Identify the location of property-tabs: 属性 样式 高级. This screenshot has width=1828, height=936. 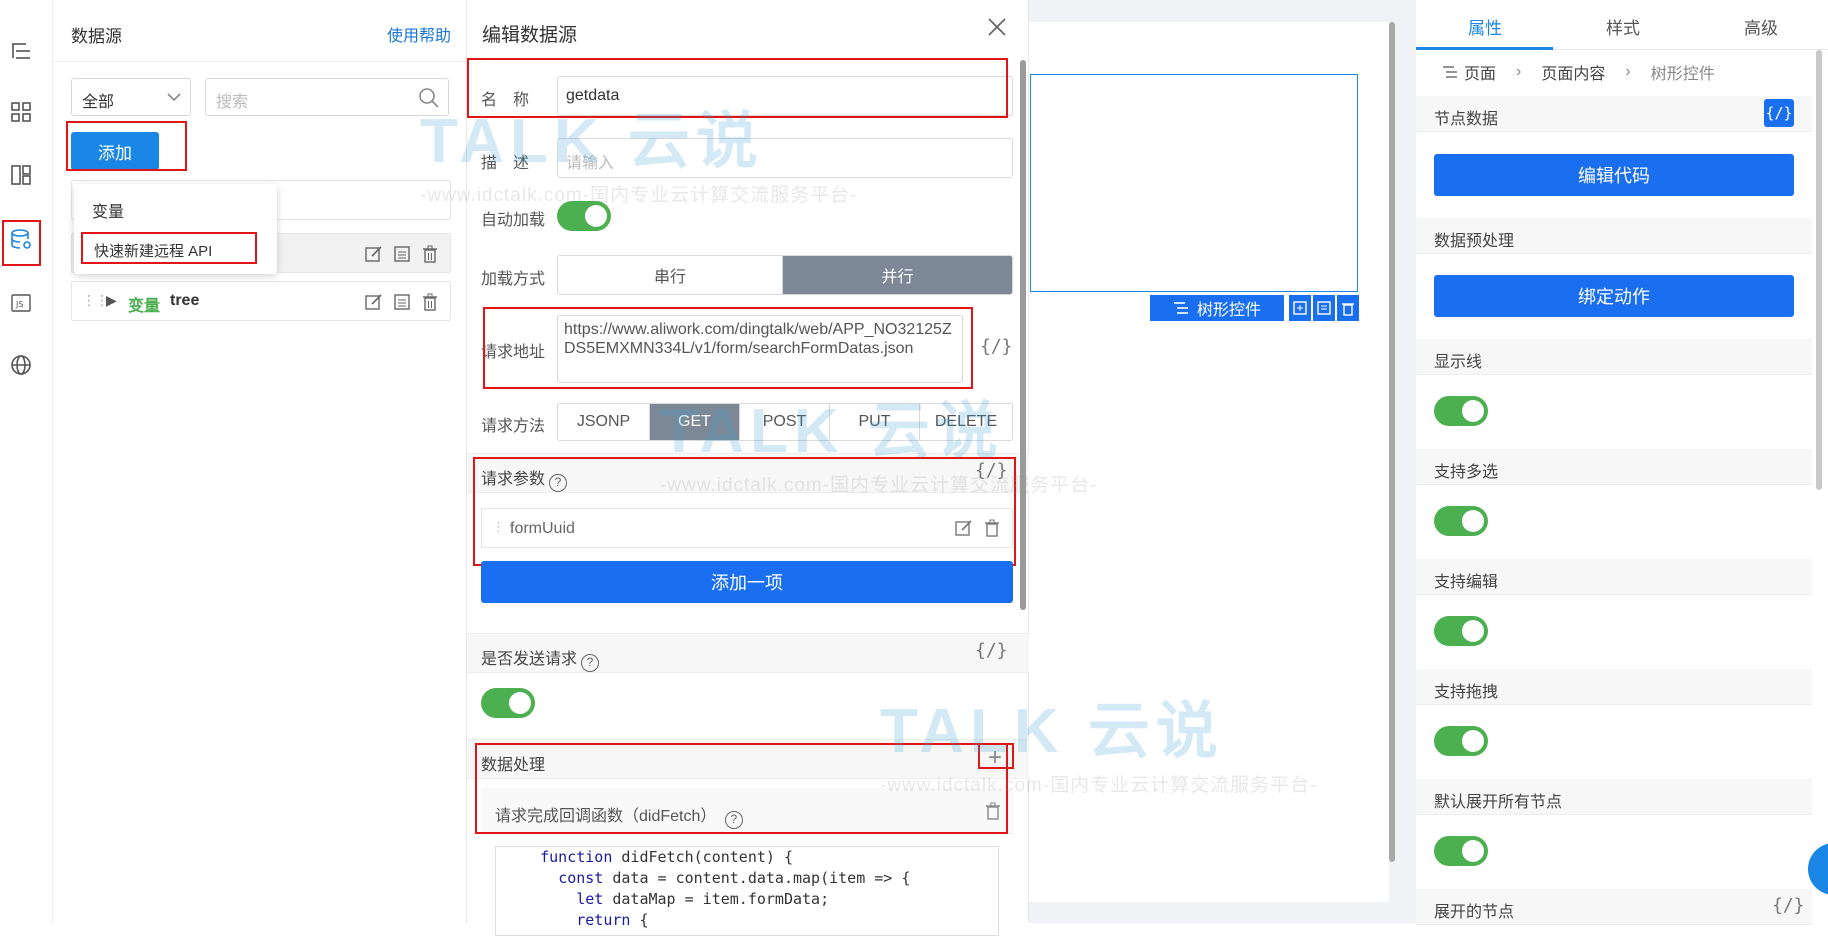
(1622, 25).